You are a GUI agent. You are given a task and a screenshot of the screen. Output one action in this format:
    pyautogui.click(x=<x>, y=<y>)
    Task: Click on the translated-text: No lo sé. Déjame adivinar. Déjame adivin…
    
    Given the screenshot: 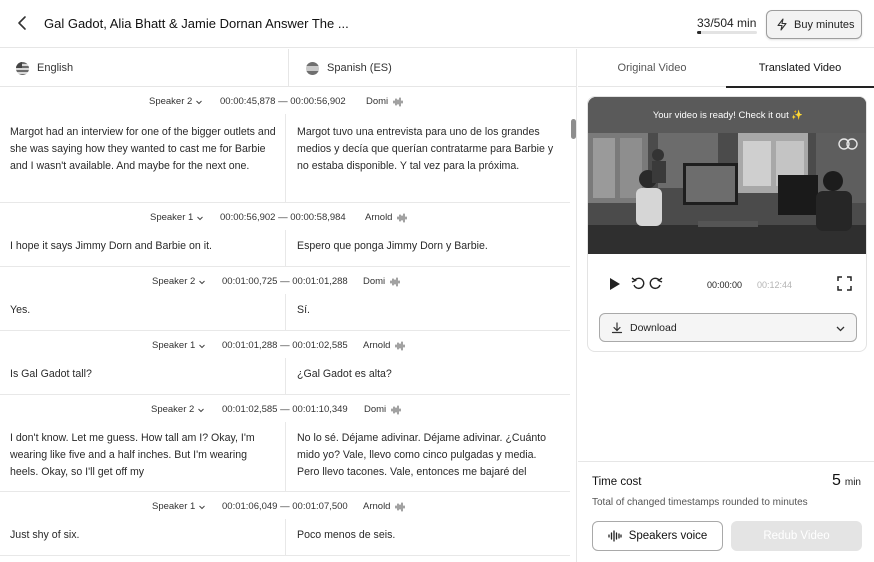 What is the action you would take?
    pyautogui.click(x=428, y=455)
    